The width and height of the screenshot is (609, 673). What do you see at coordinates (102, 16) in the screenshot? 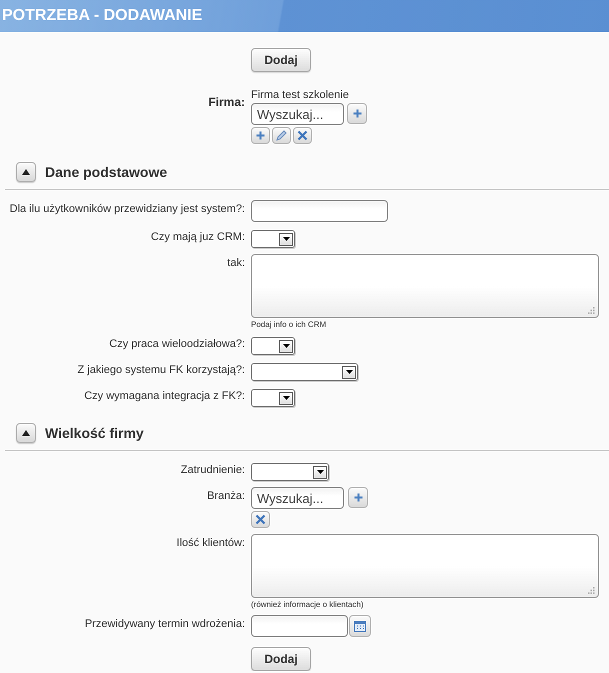
I see `page-title: POTRZEBA - DODAWANIE` at bounding box center [102, 16].